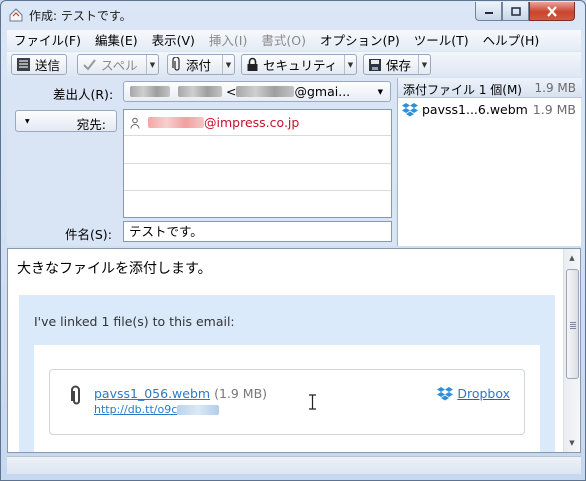 Image resolution: width=586 pixels, height=481 pixels. I want to click on dropbox-link: Dropbox, so click(473, 393).